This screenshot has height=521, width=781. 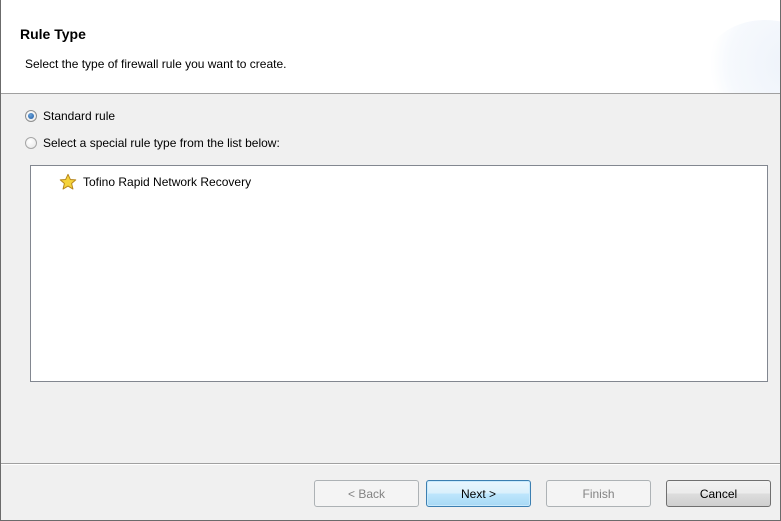 What do you see at coordinates (167, 182) in the screenshot?
I see `list-item-label: Tofino Rapid Network Recovery` at bounding box center [167, 182].